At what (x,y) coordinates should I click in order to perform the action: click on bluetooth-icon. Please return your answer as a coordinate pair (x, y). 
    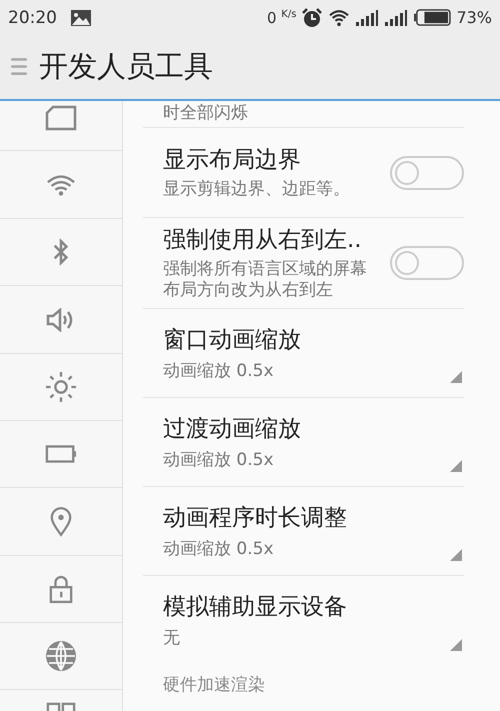
    Looking at the image, I should click on (61, 252).